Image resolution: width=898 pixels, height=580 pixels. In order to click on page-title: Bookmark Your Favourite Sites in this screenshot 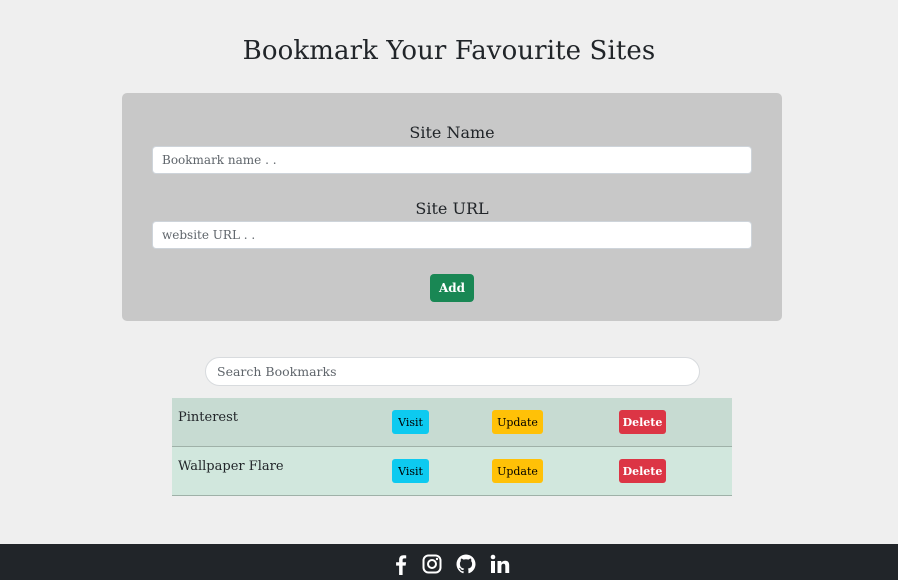, I will do `click(449, 51)`.